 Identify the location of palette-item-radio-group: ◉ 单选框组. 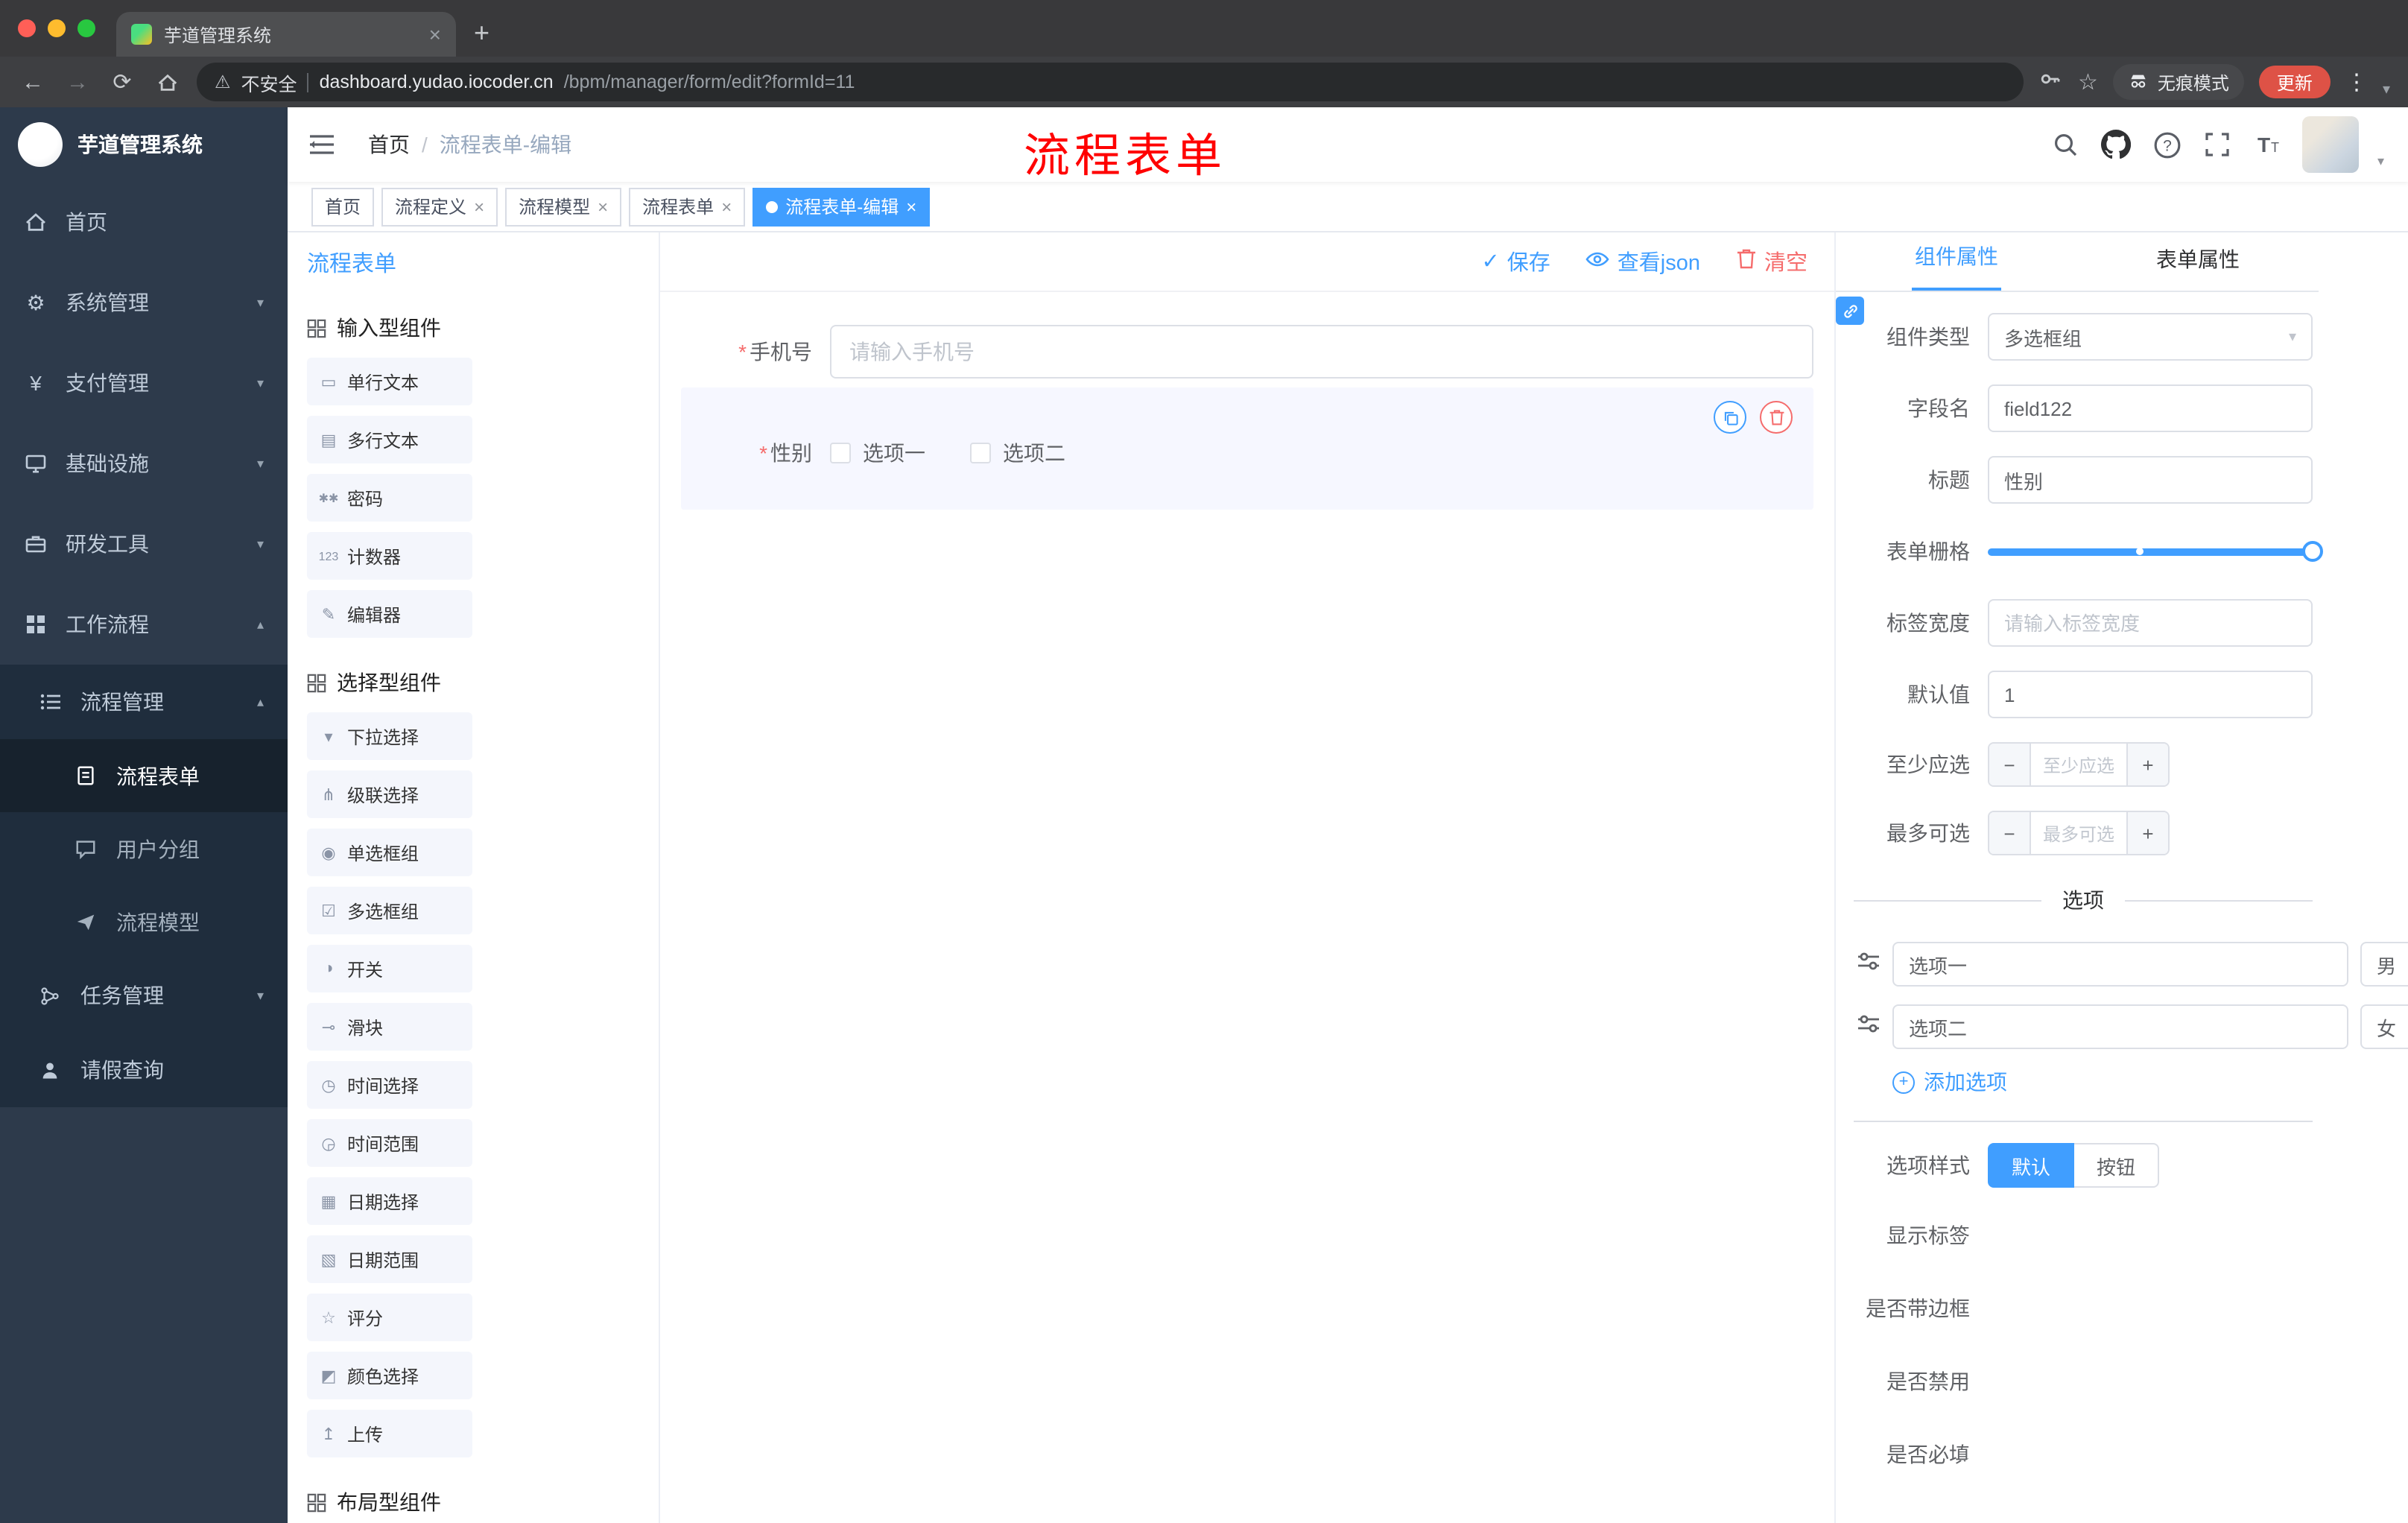
(389, 852).